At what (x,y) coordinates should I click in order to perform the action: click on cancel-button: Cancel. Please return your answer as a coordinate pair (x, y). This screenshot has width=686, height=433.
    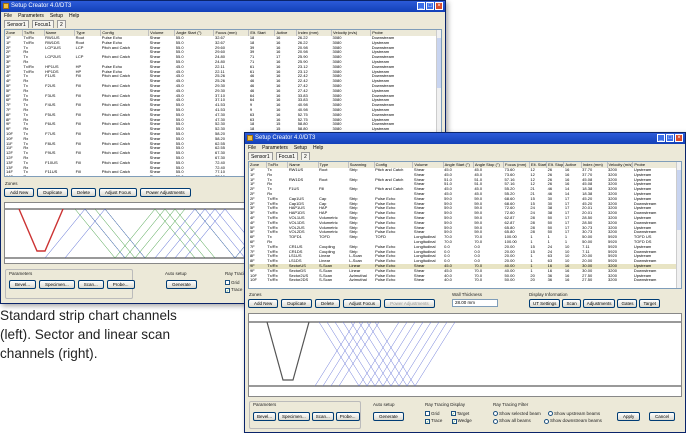
    Looking at the image, I should click on (662, 416).